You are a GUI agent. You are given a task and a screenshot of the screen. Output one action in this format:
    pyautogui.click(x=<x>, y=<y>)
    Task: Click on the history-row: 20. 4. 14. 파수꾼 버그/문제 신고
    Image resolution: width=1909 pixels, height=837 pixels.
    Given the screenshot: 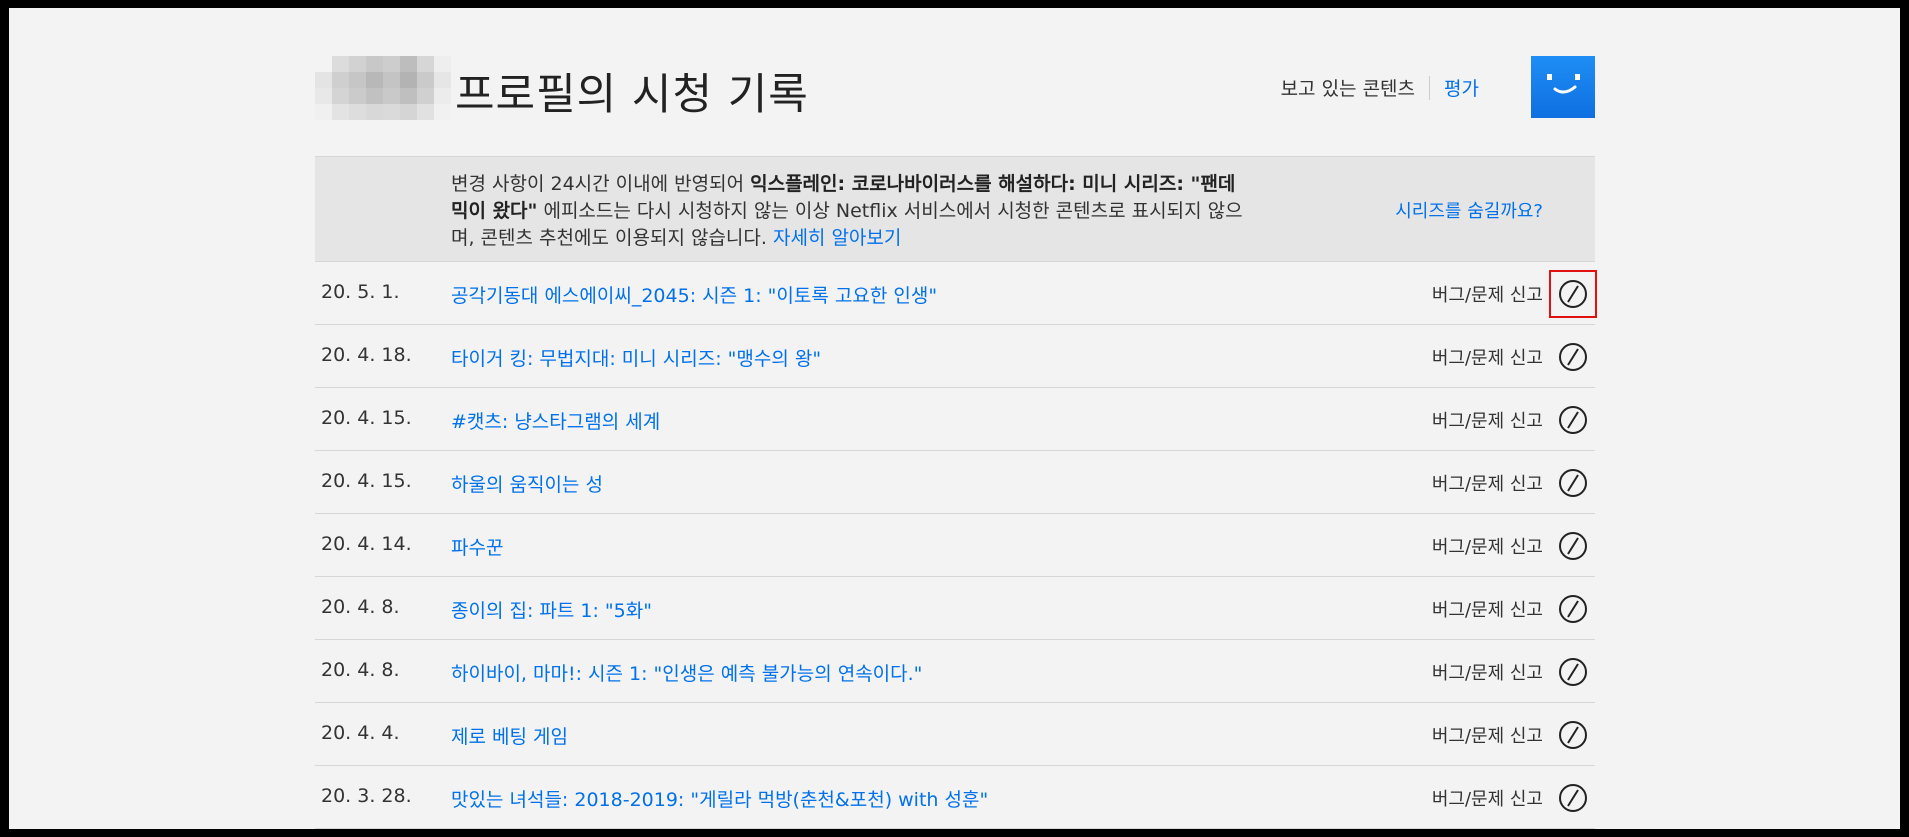 What is the action you would take?
    pyautogui.click(x=955, y=545)
    